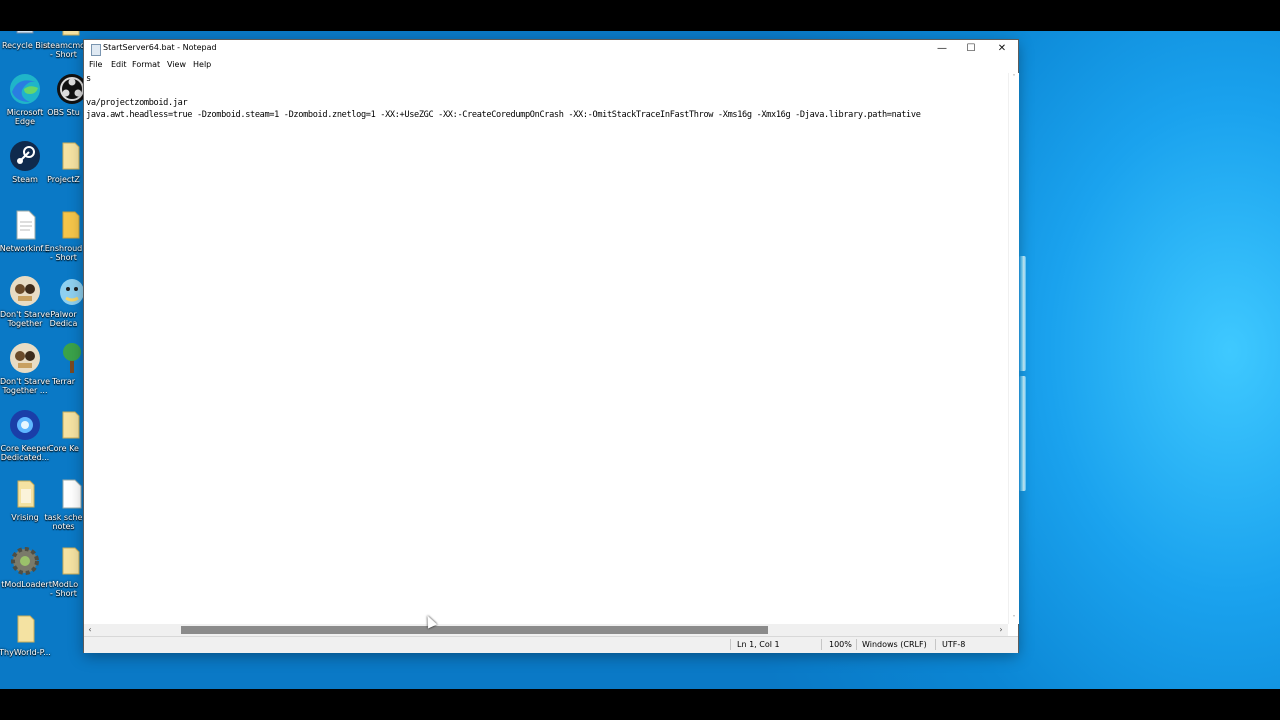 The image size is (1280, 720). Describe the element at coordinates (202, 64) in the screenshot. I see `menu-help: Help` at that location.